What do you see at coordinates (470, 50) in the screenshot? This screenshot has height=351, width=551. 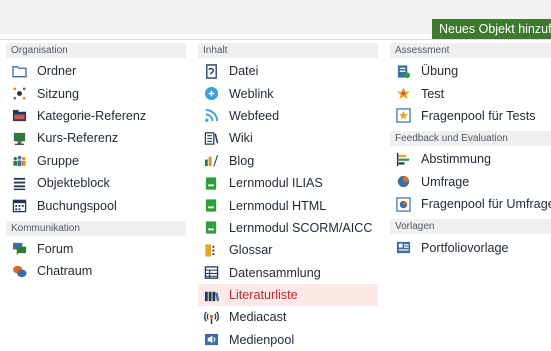 I see `group-heading: Assessment` at bounding box center [470, 50].